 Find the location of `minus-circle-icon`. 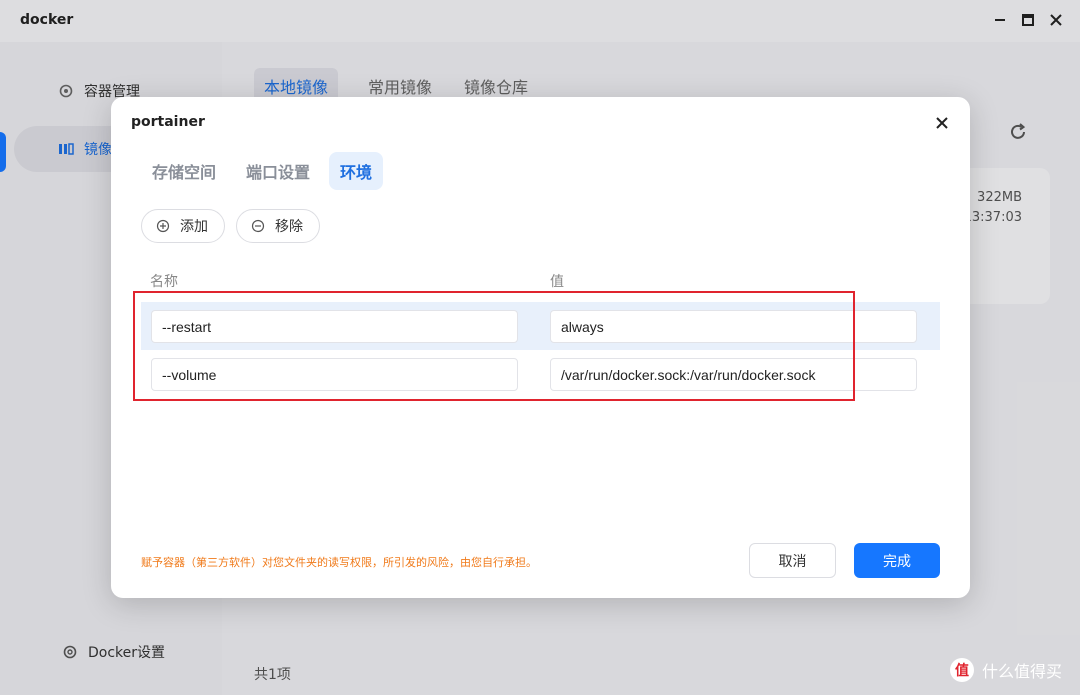

minus-circle-icon is located at coordinates (258, 226).